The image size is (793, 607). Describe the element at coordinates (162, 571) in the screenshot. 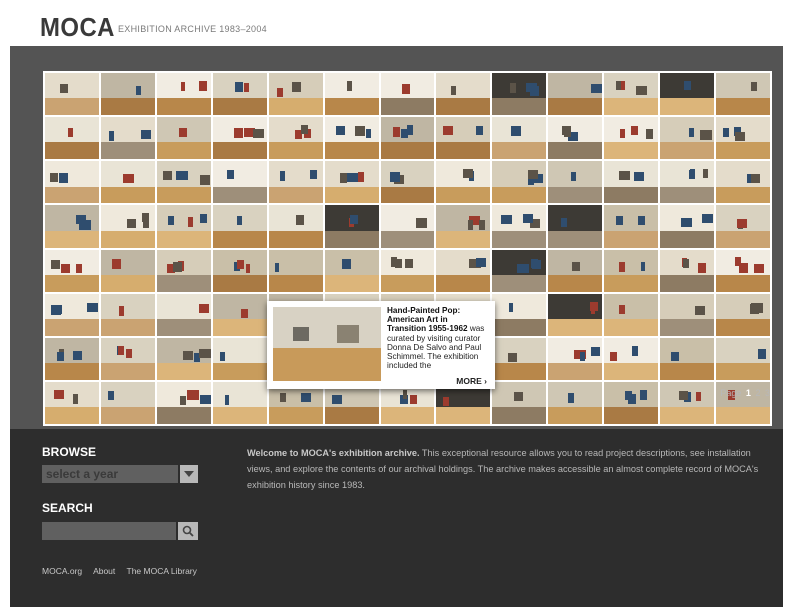

I see `link-moca-library: The MOCA Library` at that location.